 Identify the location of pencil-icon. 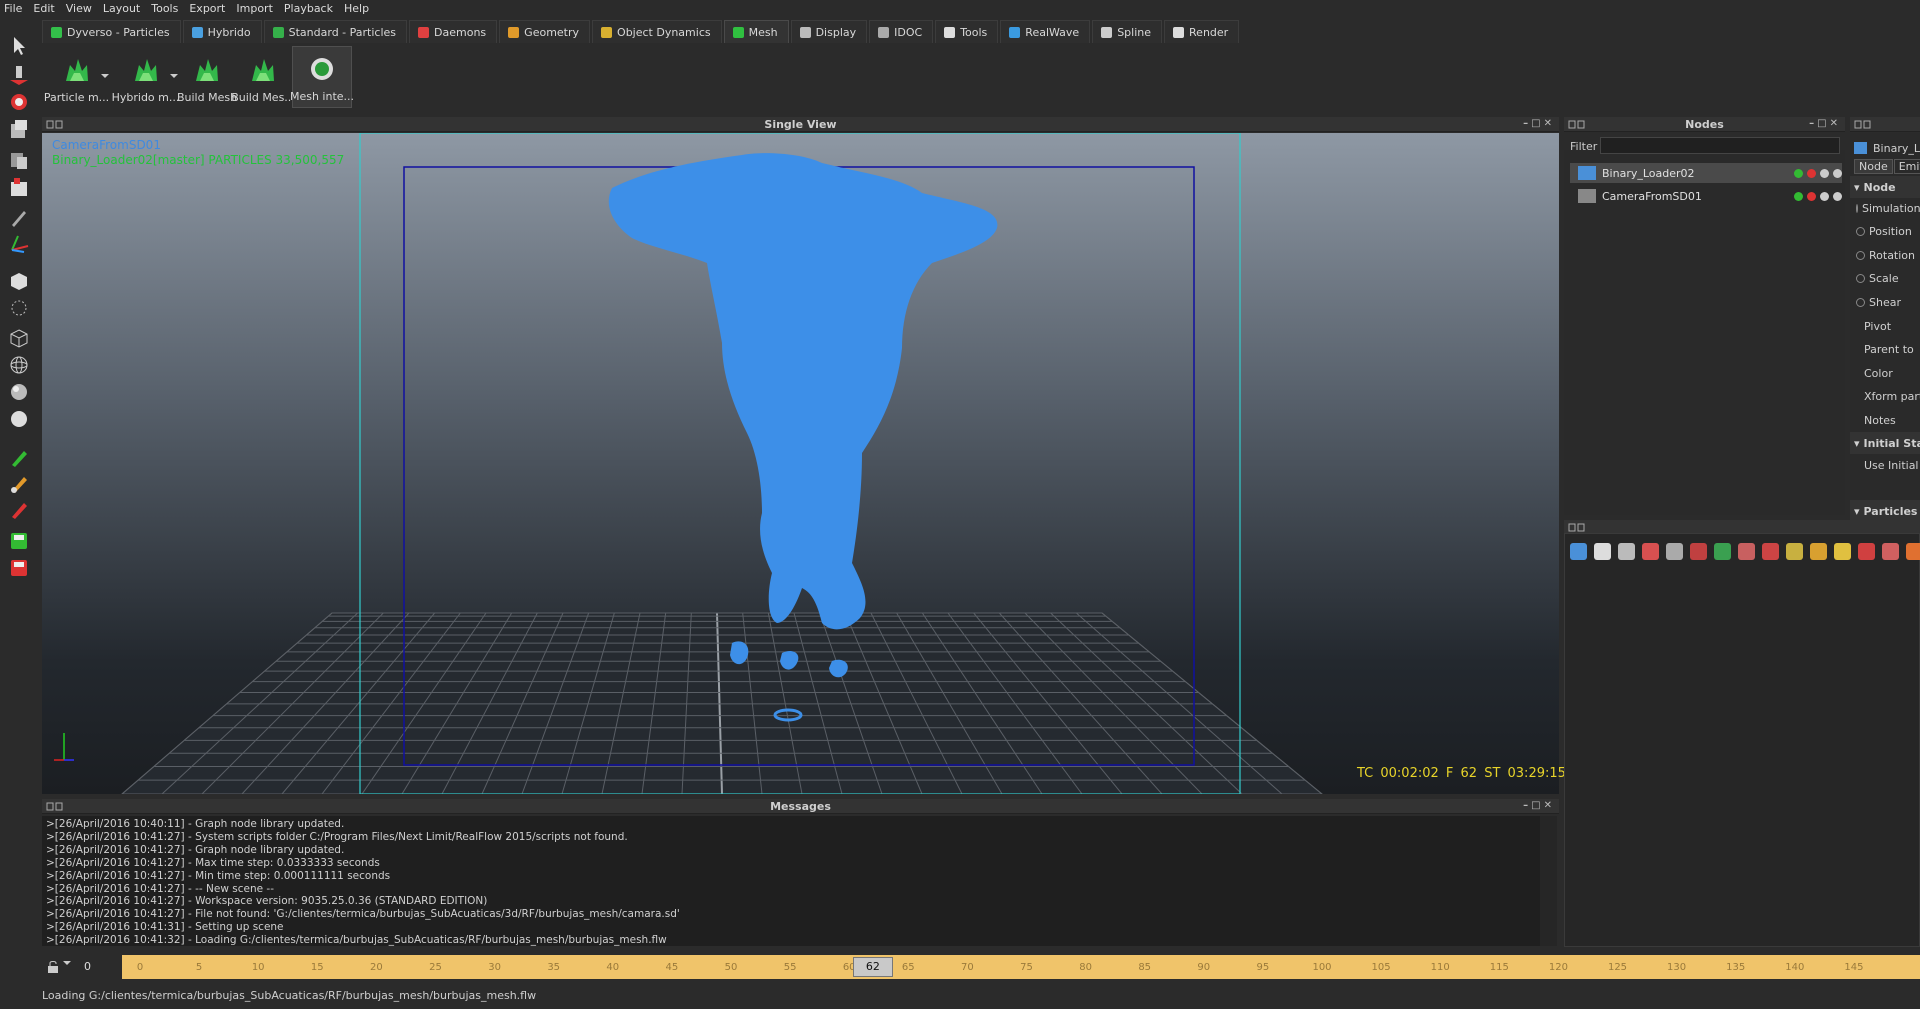
(19, 218).